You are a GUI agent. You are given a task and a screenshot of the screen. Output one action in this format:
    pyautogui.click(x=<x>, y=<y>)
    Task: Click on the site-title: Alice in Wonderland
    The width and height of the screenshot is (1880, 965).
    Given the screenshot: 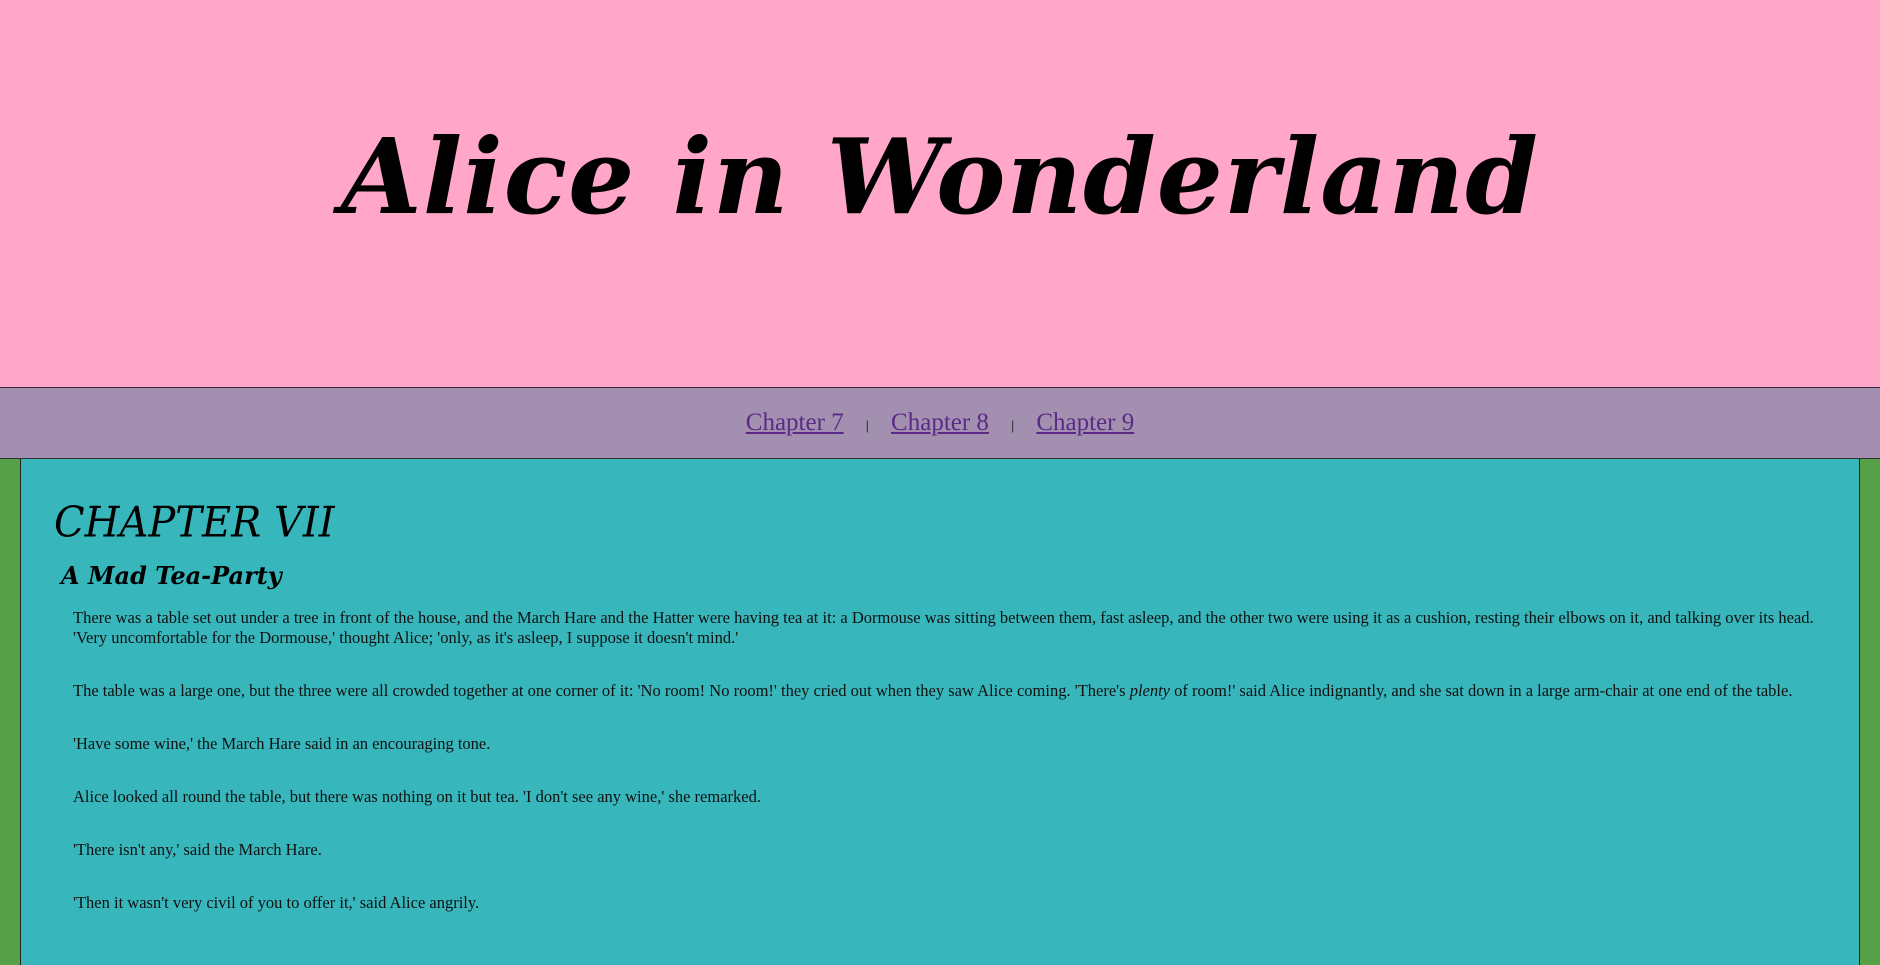 What is the action you would take?
    pyautogui.click(x=940, y=176)
    